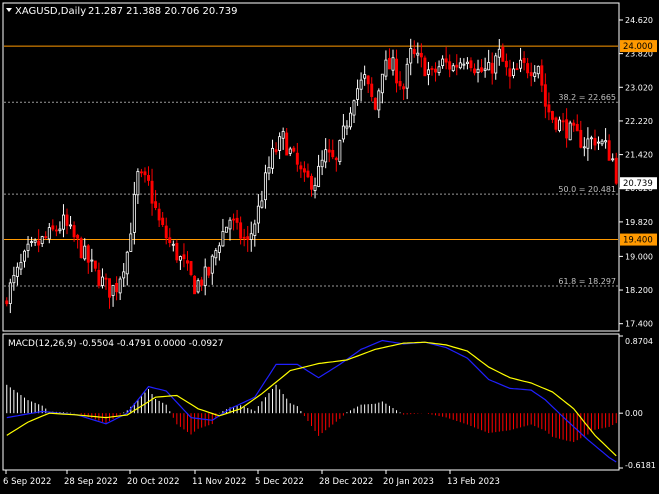  I want to click on time-tick-label-7: 13 Feb 2023, so click(473, 482).